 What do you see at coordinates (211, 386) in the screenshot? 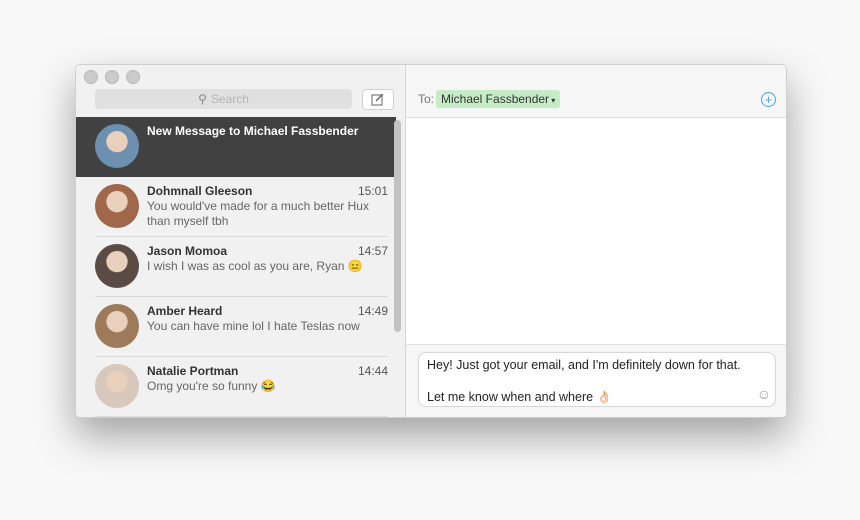
I see `message-preview: Omg you're so funny 😂` at bounding box center [211, 386].